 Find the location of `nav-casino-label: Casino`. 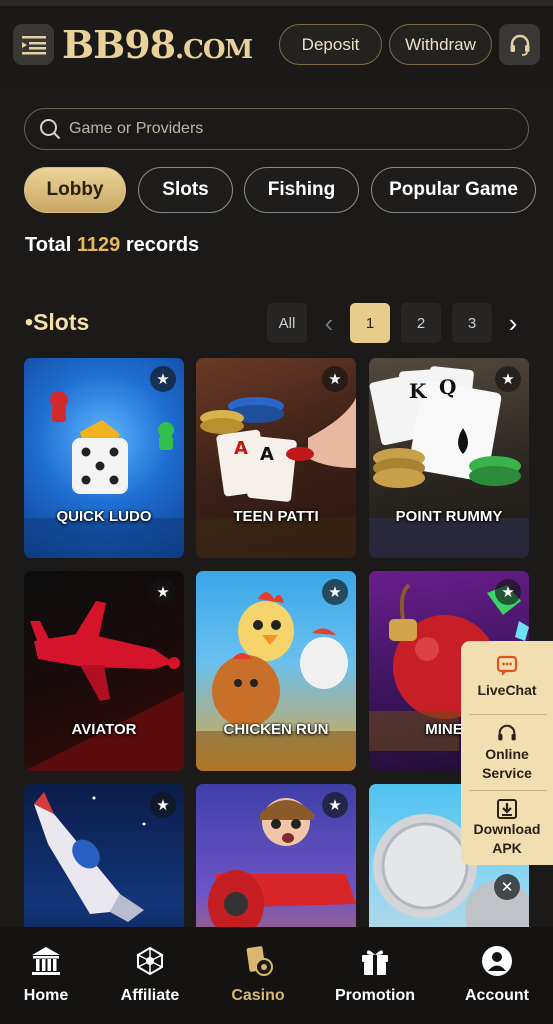

nav-casino-label: Casino is located at coordinates (258, 995).